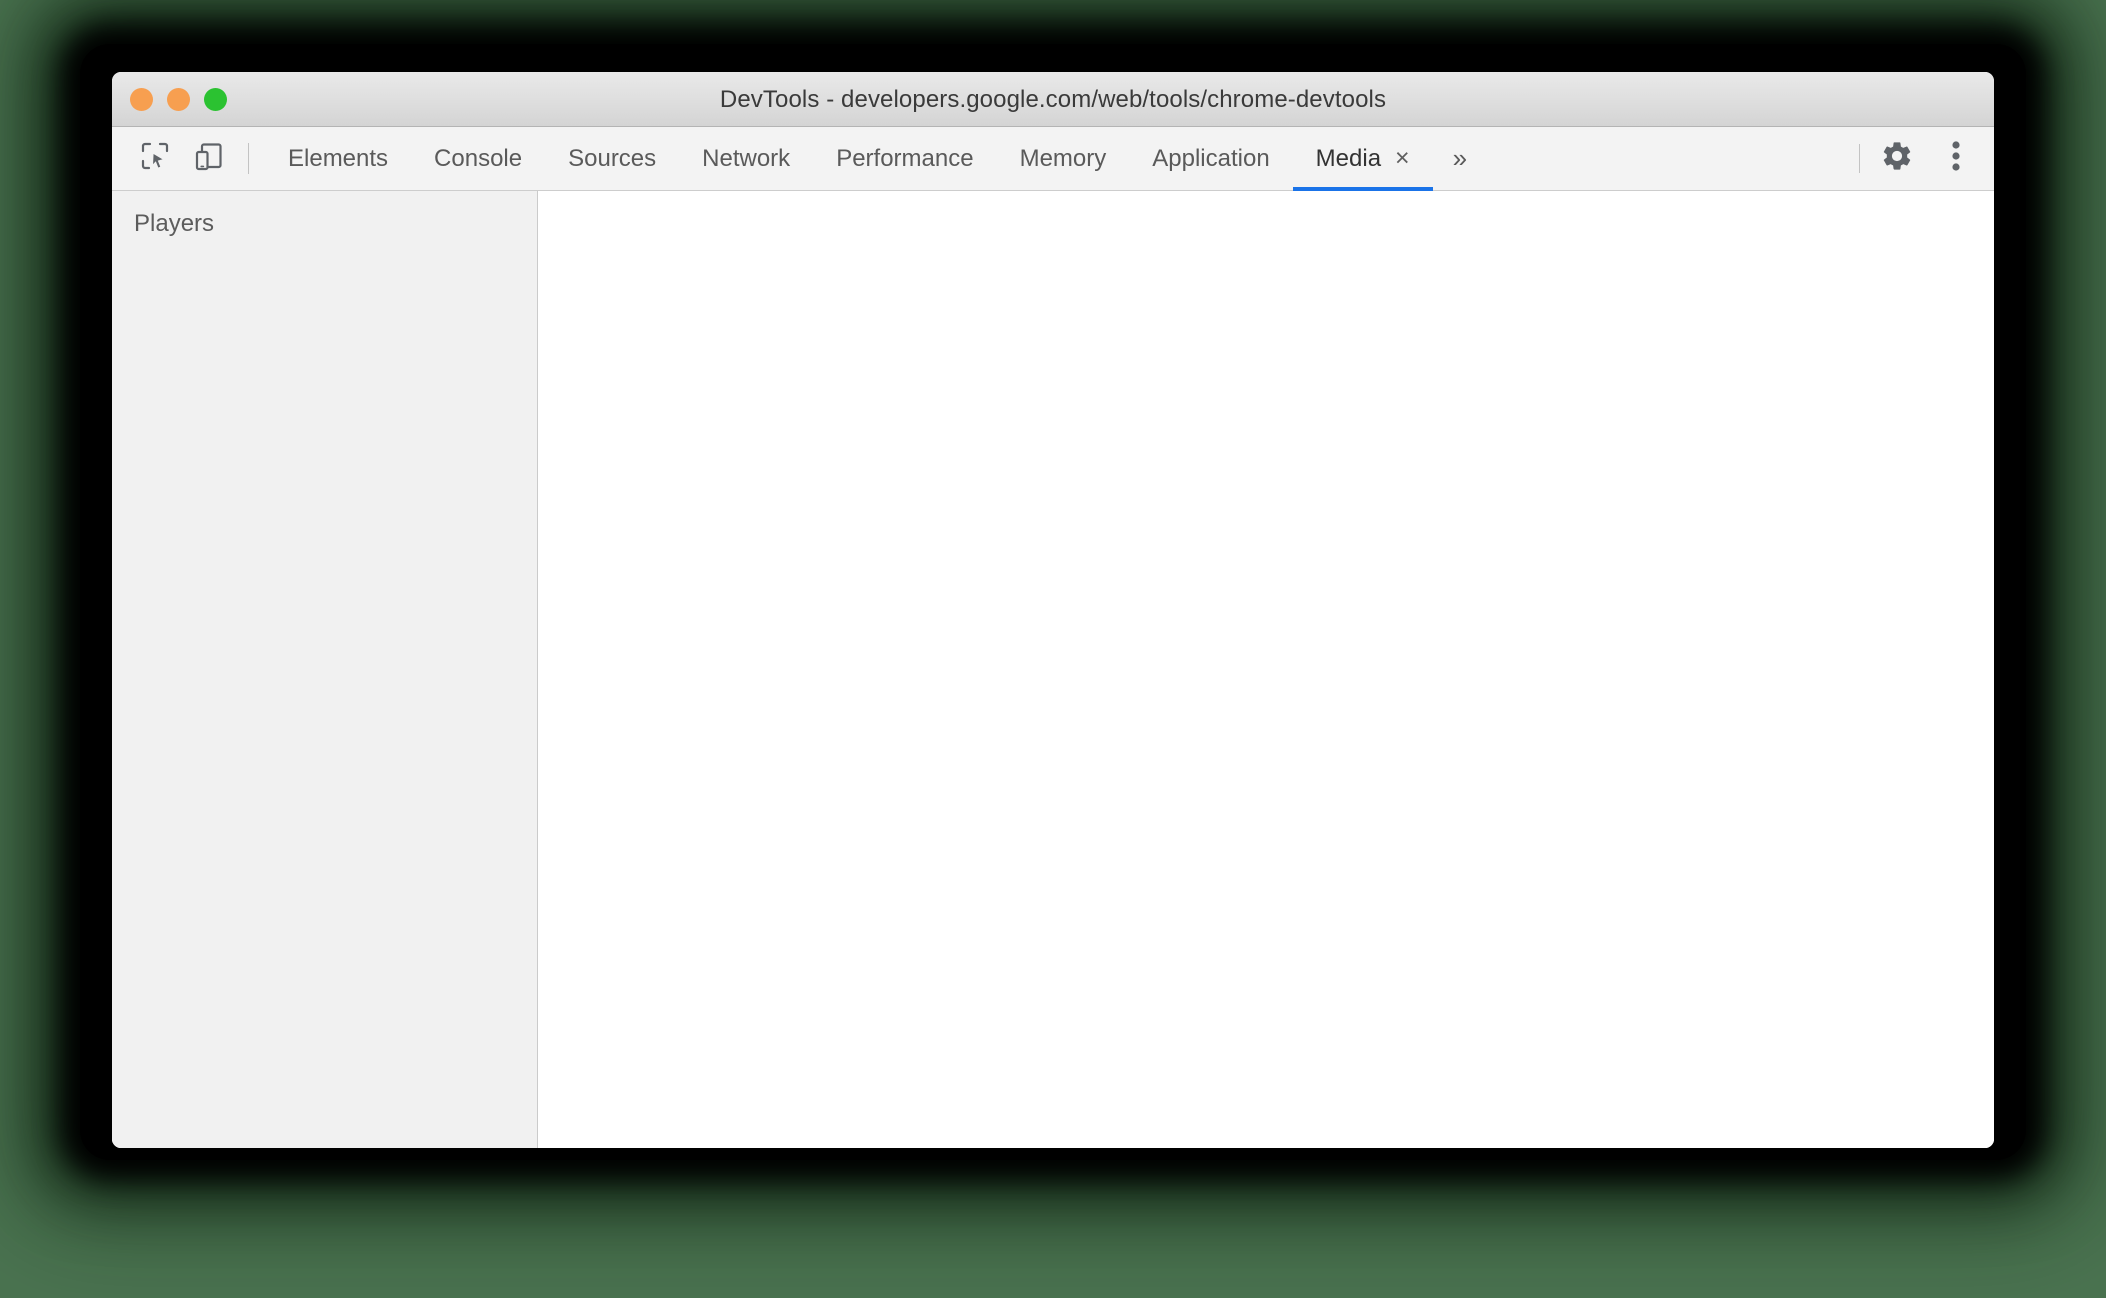  Describe the element at coordinates (141, 99) in the screenshot. I see `close-window-button` at that location.